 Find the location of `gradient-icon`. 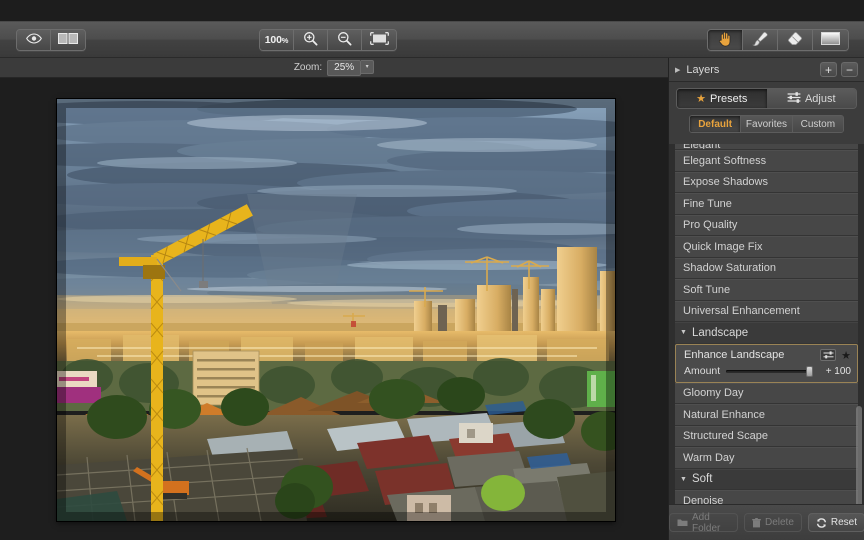

gradient-icon is located at coordinates (830, 40).